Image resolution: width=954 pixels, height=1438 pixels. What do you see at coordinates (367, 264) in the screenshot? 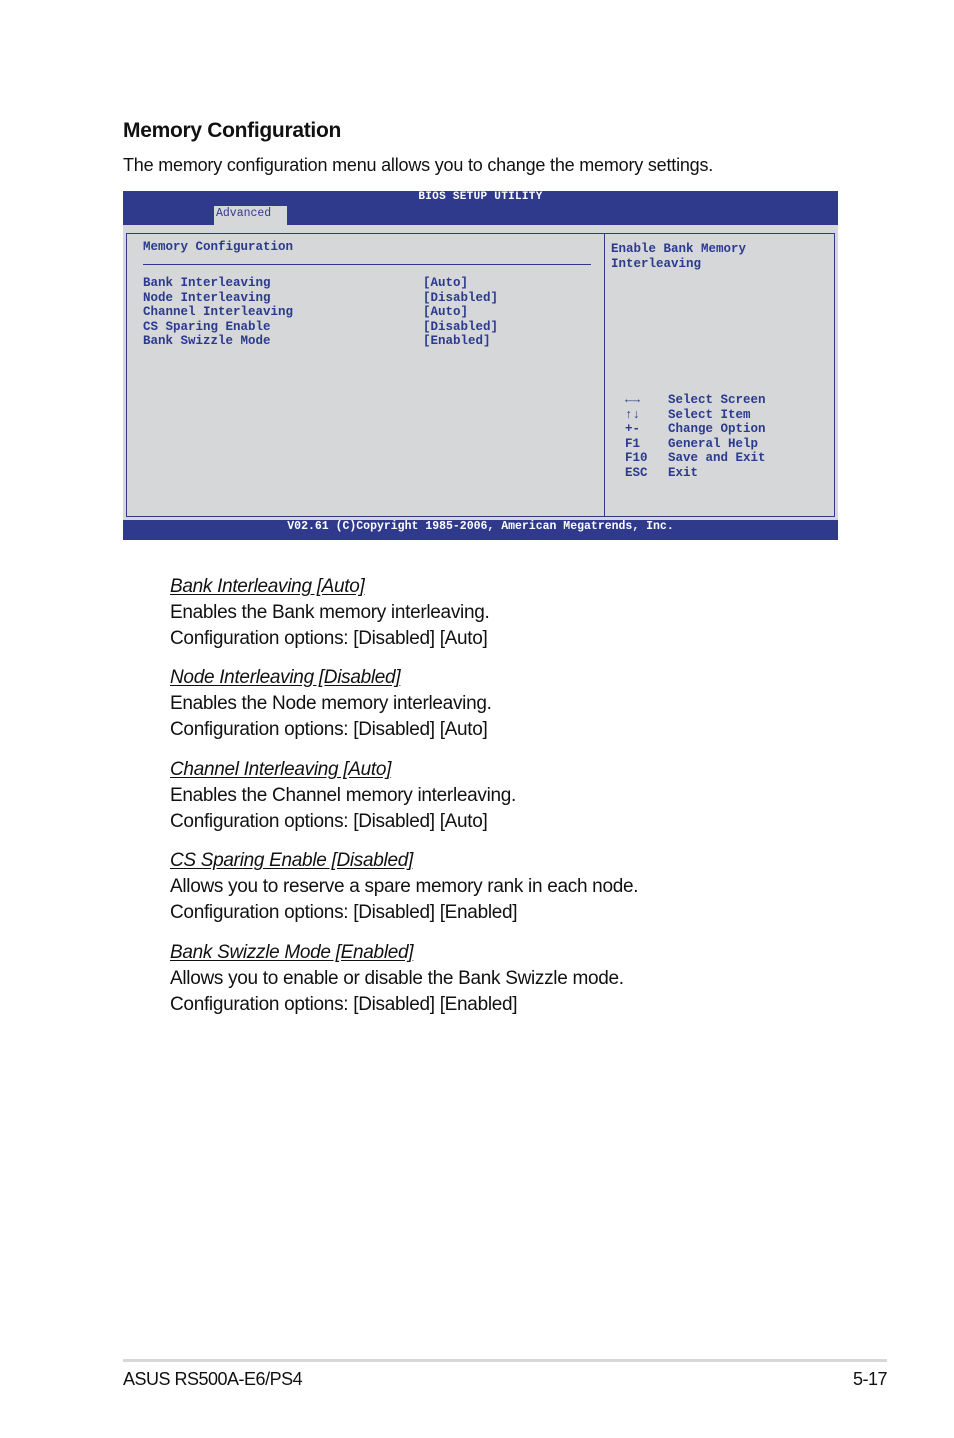
I see `section-divider` at bounding box center [367, 264].